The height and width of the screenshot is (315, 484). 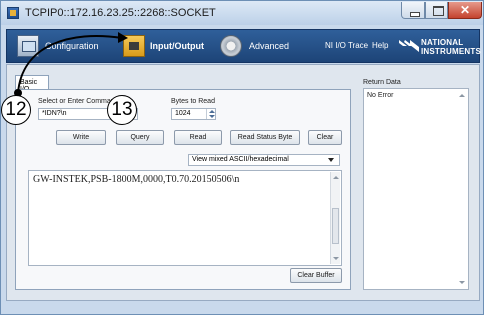 I want to click on gear-icon, so click(x=231, y=46).